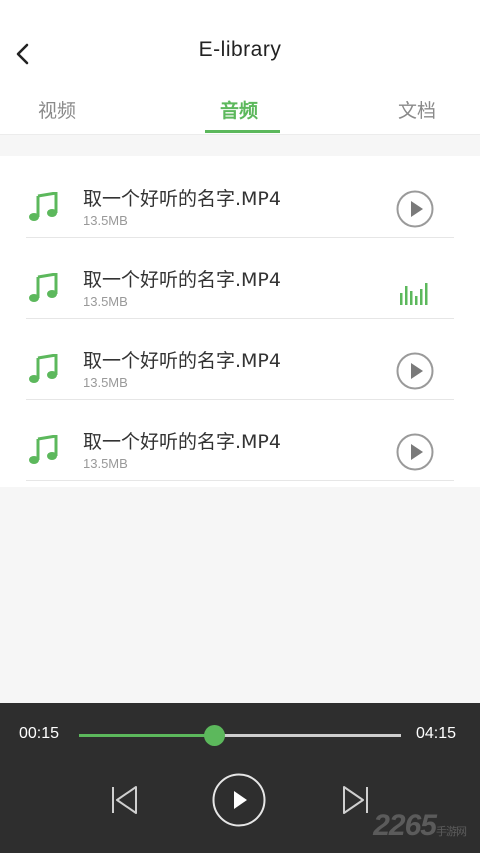  Describe the element at coordinates (417, 109) in the screenshot. I see `tab-document: 文档` at that location.